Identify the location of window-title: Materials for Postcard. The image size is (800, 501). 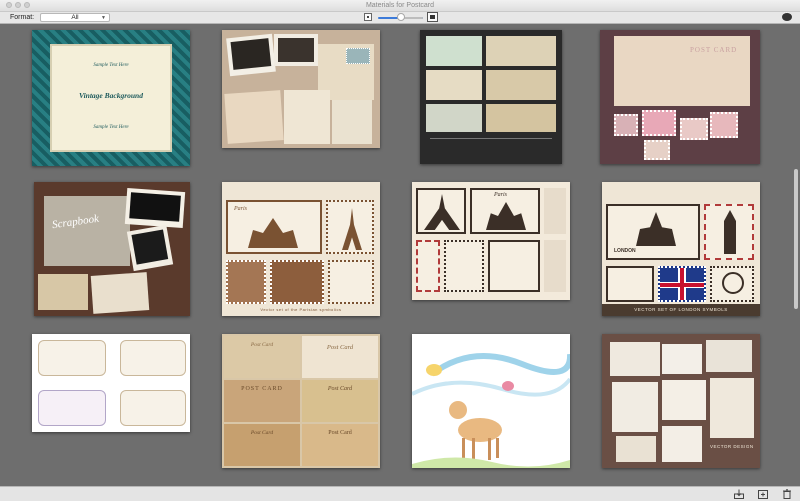
(400, 5).